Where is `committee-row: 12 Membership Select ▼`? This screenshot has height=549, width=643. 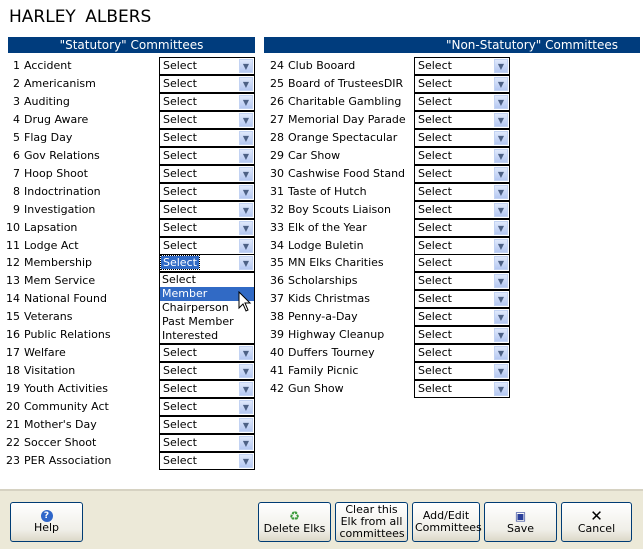 committee-row: 12 Membership Select ▼ is located at coordinates (130, 263).